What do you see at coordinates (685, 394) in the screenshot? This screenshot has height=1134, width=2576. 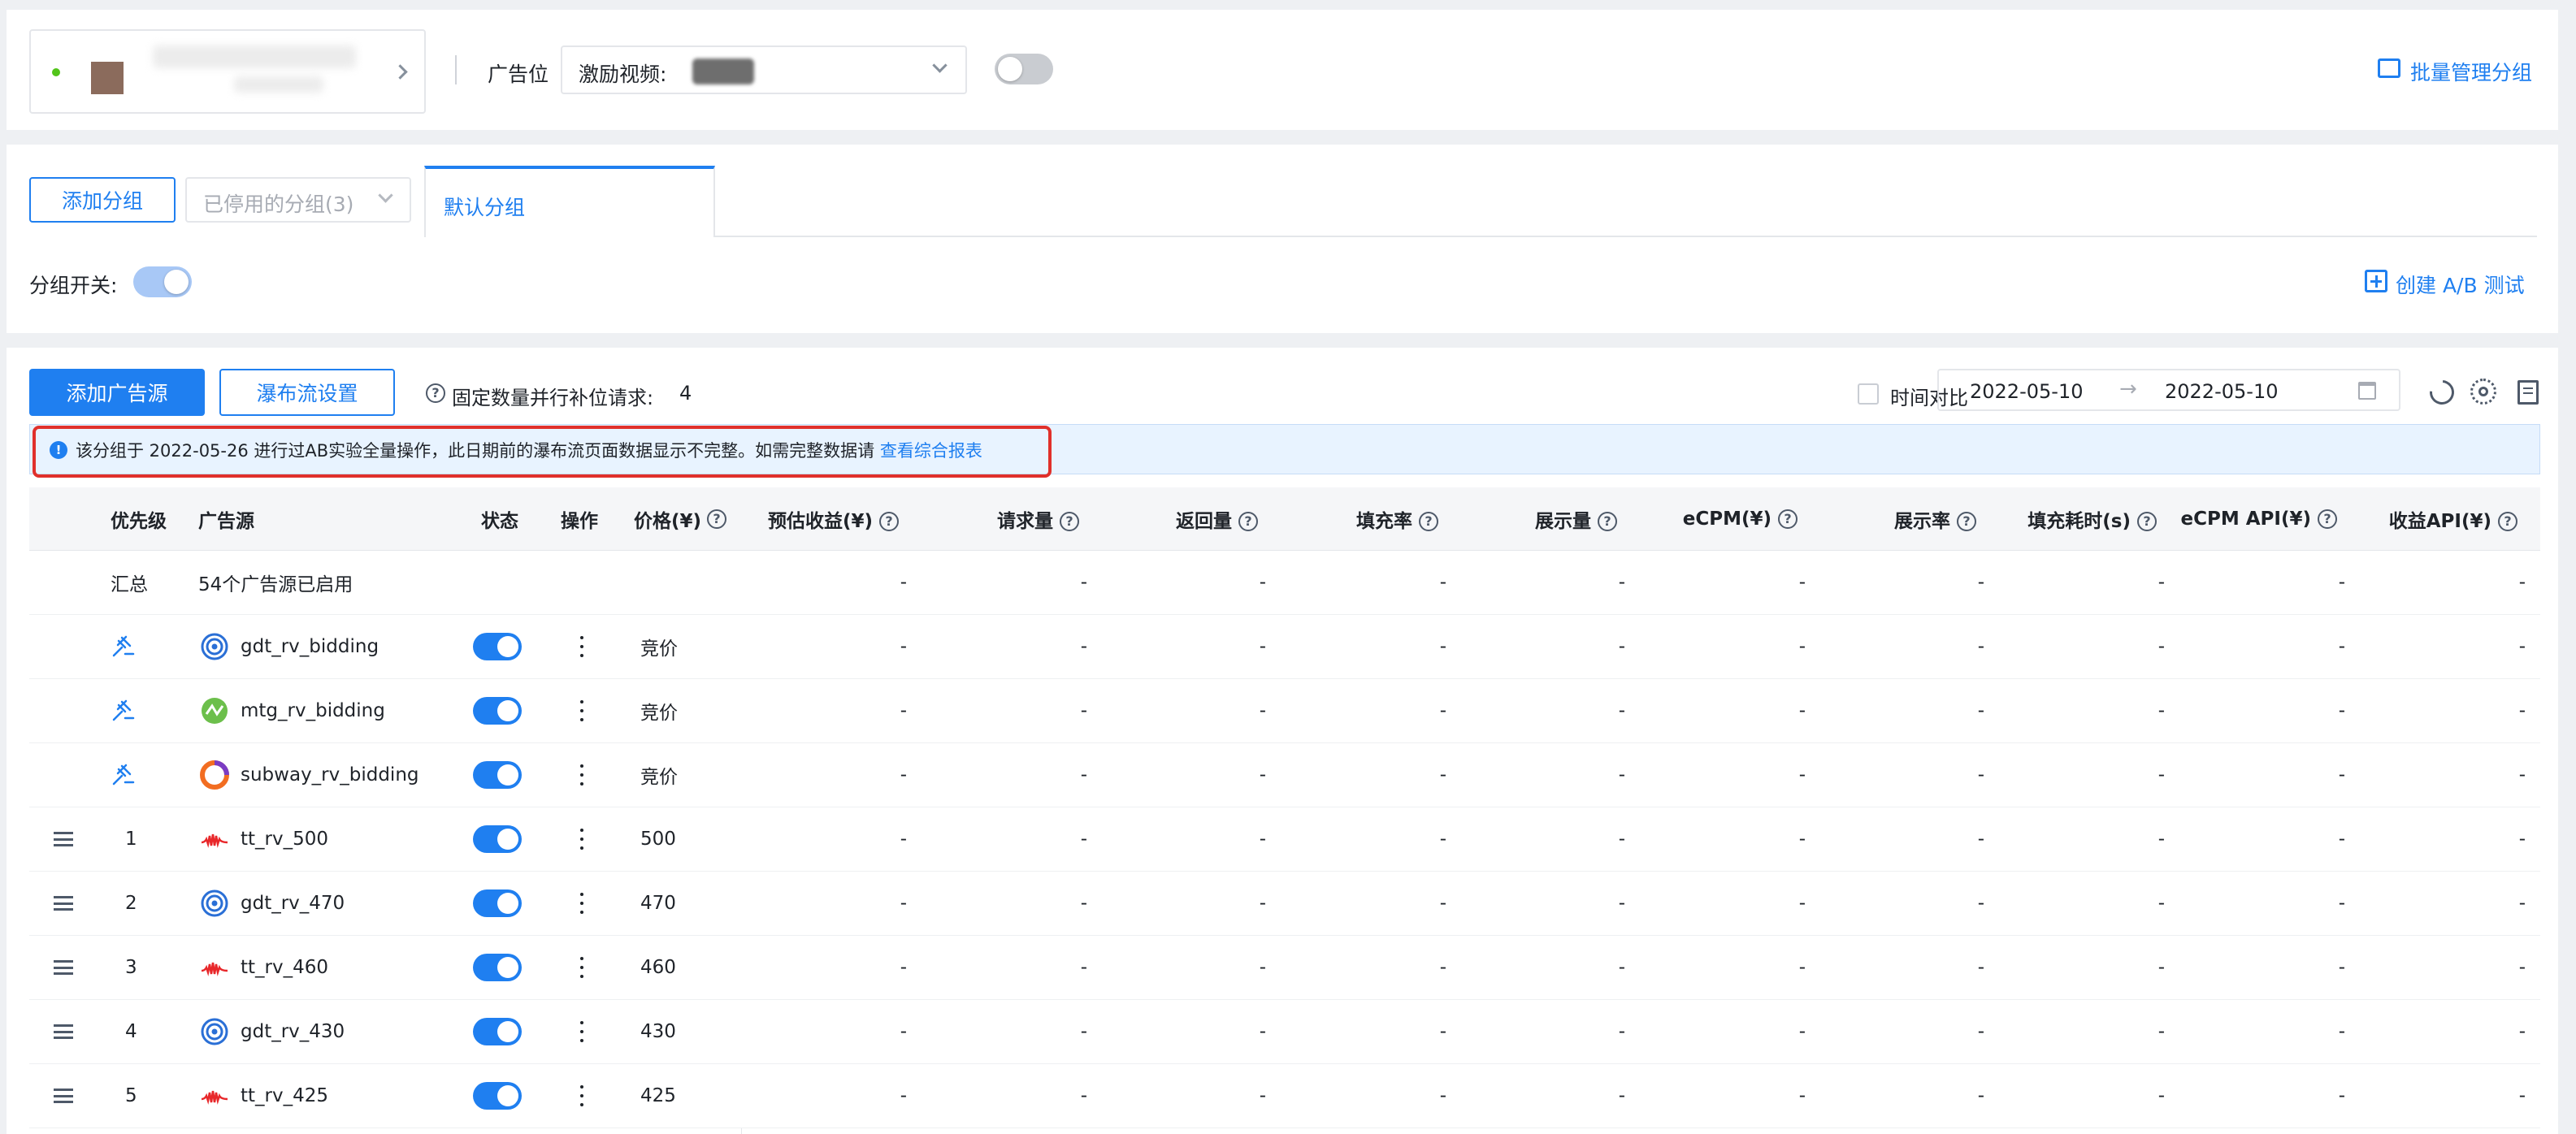 I see `parallel-request-value: 4` at bounding box center [685, 394].